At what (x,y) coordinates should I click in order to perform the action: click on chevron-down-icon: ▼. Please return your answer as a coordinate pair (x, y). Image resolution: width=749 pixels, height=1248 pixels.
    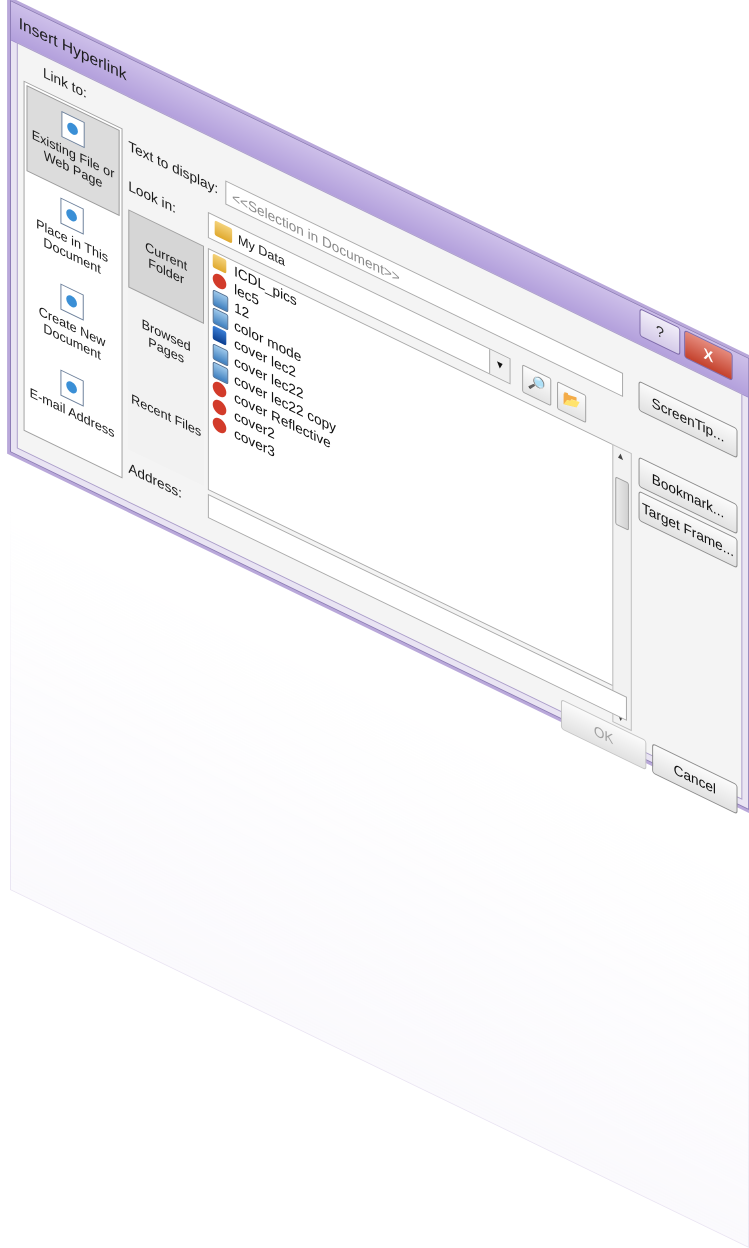
    Looking at the image, I should click on (499, 366).